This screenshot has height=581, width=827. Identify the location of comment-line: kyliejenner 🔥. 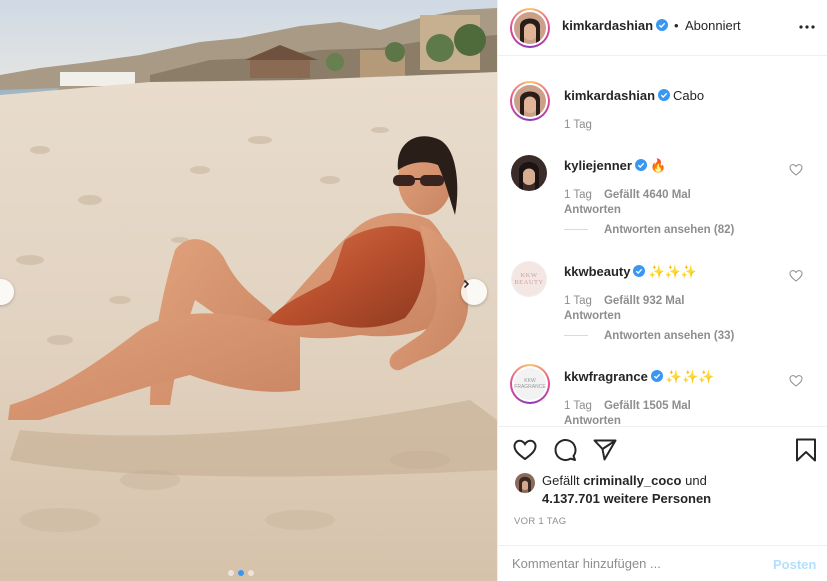
(615, 166).